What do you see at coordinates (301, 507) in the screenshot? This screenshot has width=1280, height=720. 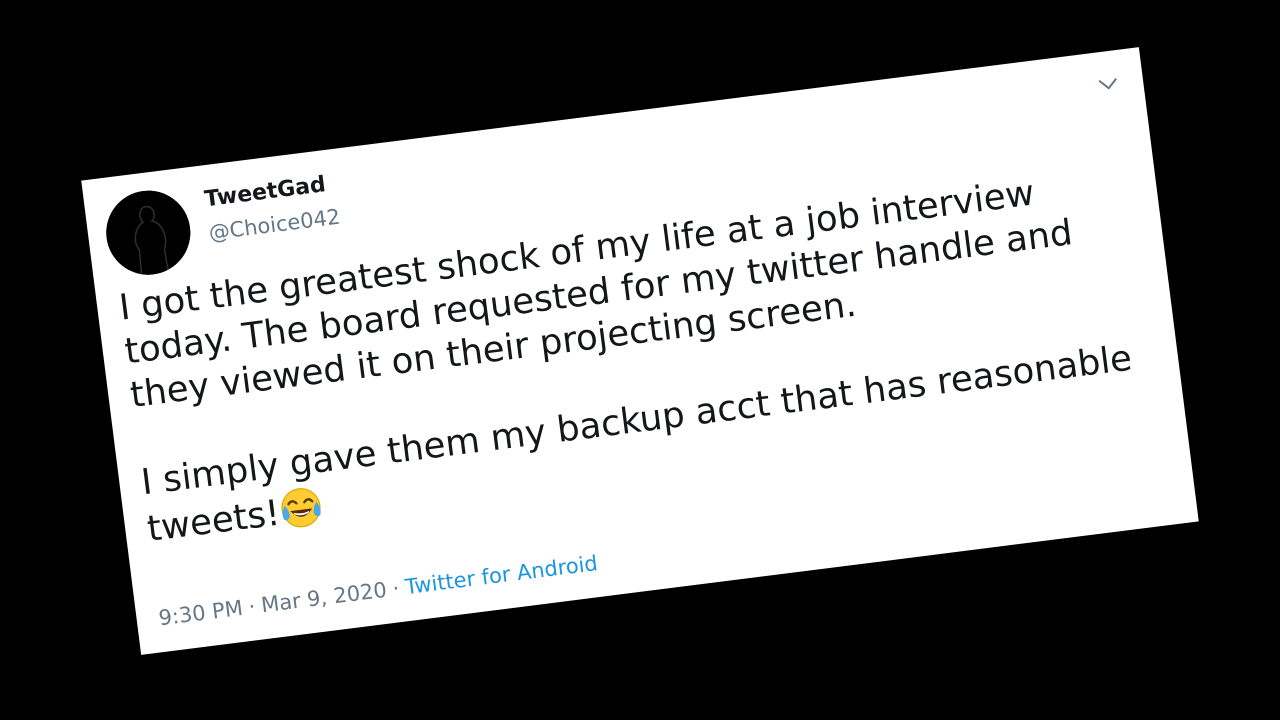 I see `face-with-tears-of-joy-icon` at bounding box center [301, 507].